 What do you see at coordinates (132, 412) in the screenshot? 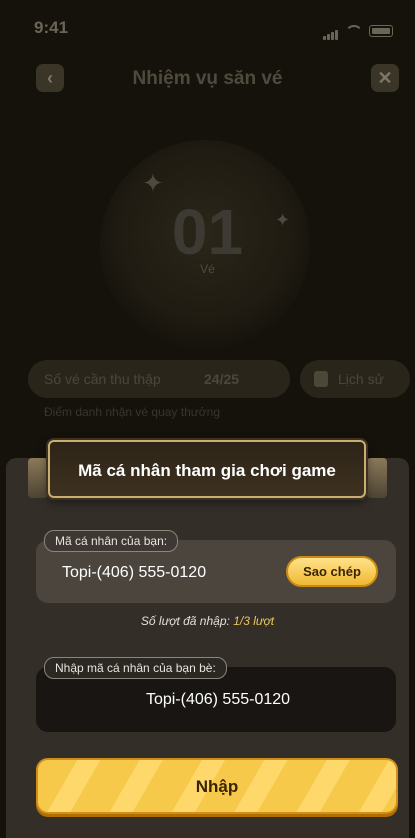
I see `checkin-text: Điểm danh nhận vé quay thưởng` at bounding box center [132, 412].